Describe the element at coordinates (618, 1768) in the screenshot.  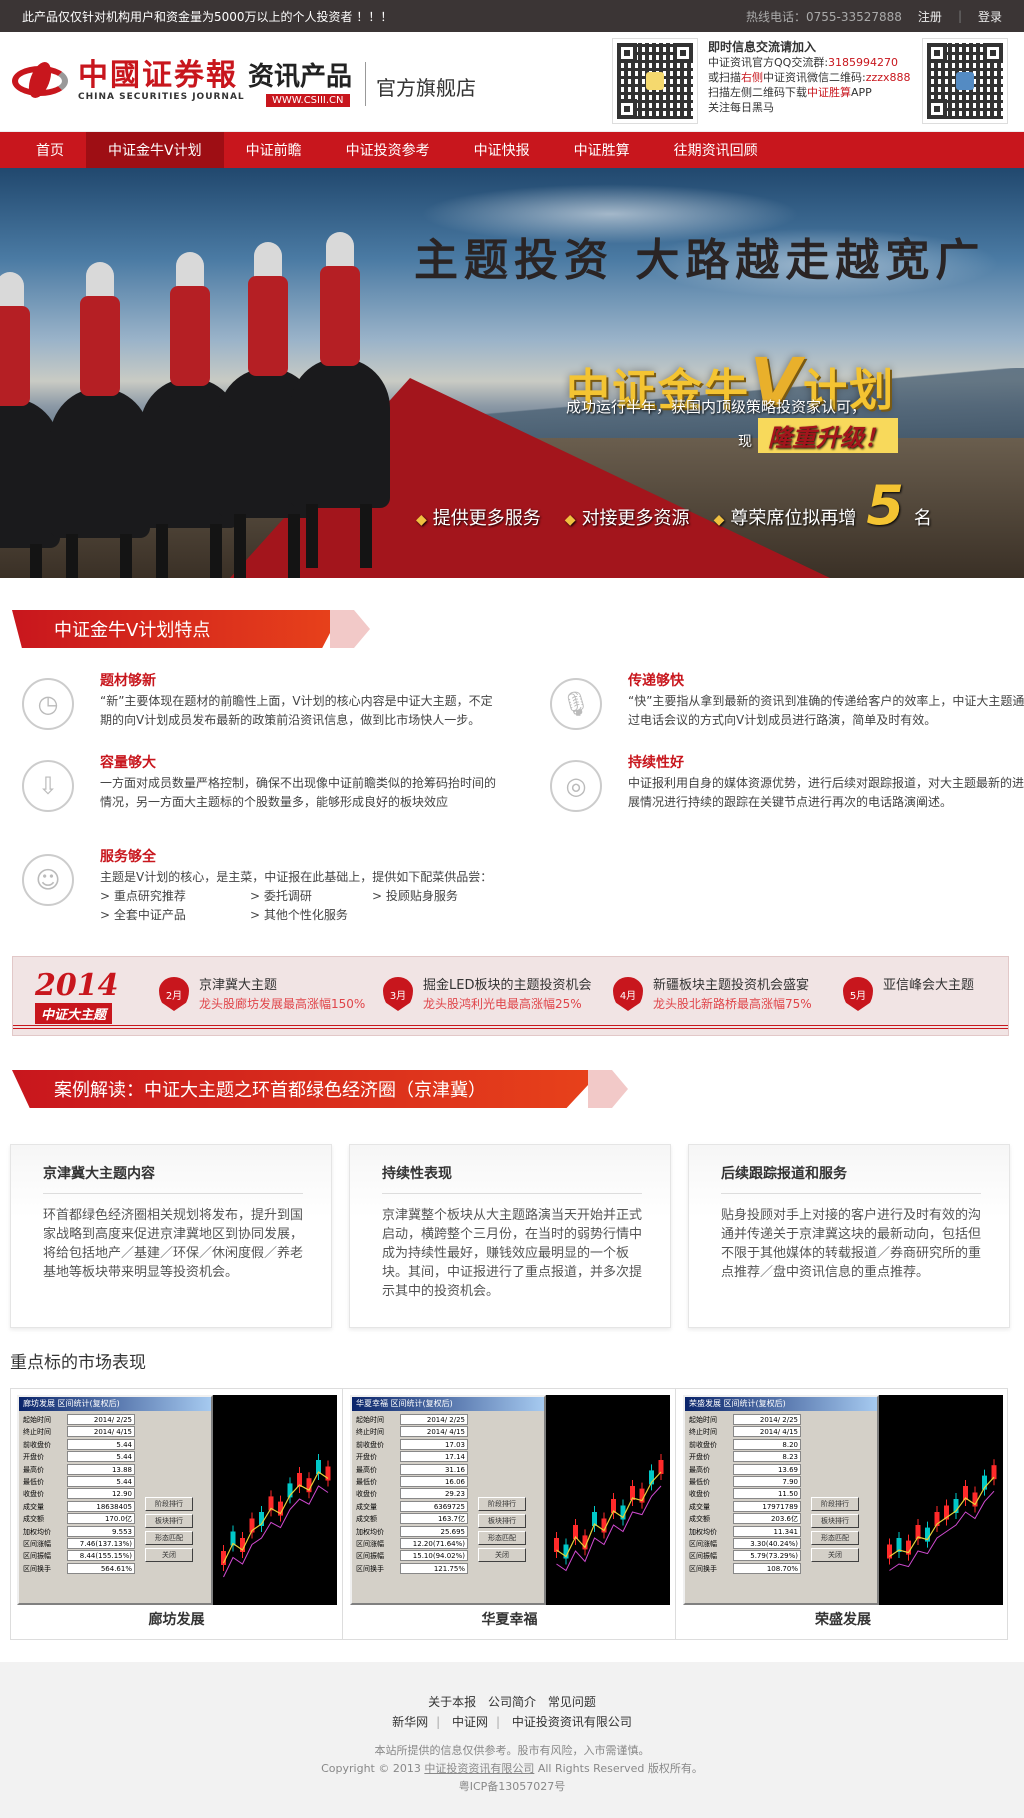
I see `copyright-text-b: All Rights Reserved 版权所有。` at that location.